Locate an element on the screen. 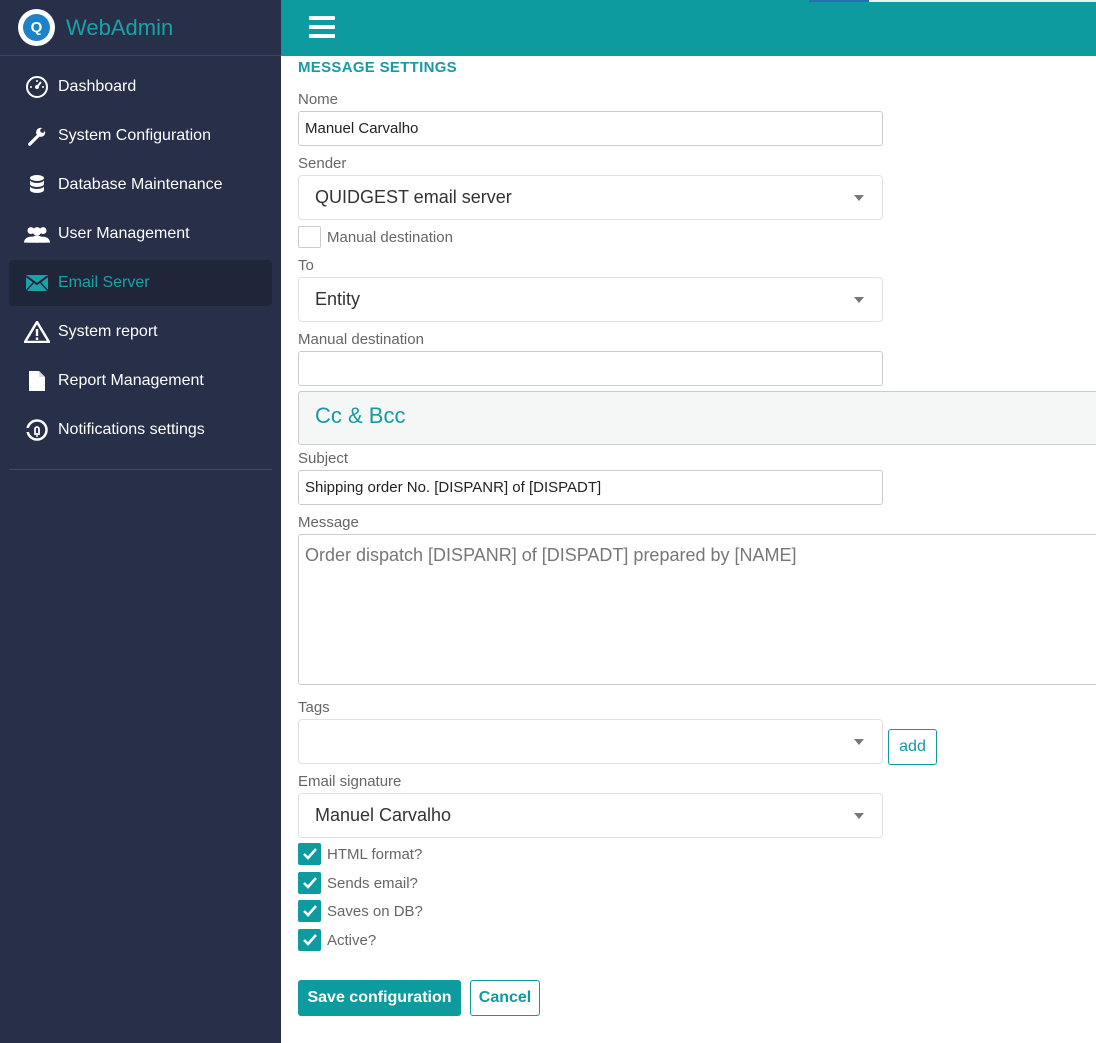 The image size is (1096, 1043). section-title: MESSAGE SETTINGS is located at coordinates (377, 67).